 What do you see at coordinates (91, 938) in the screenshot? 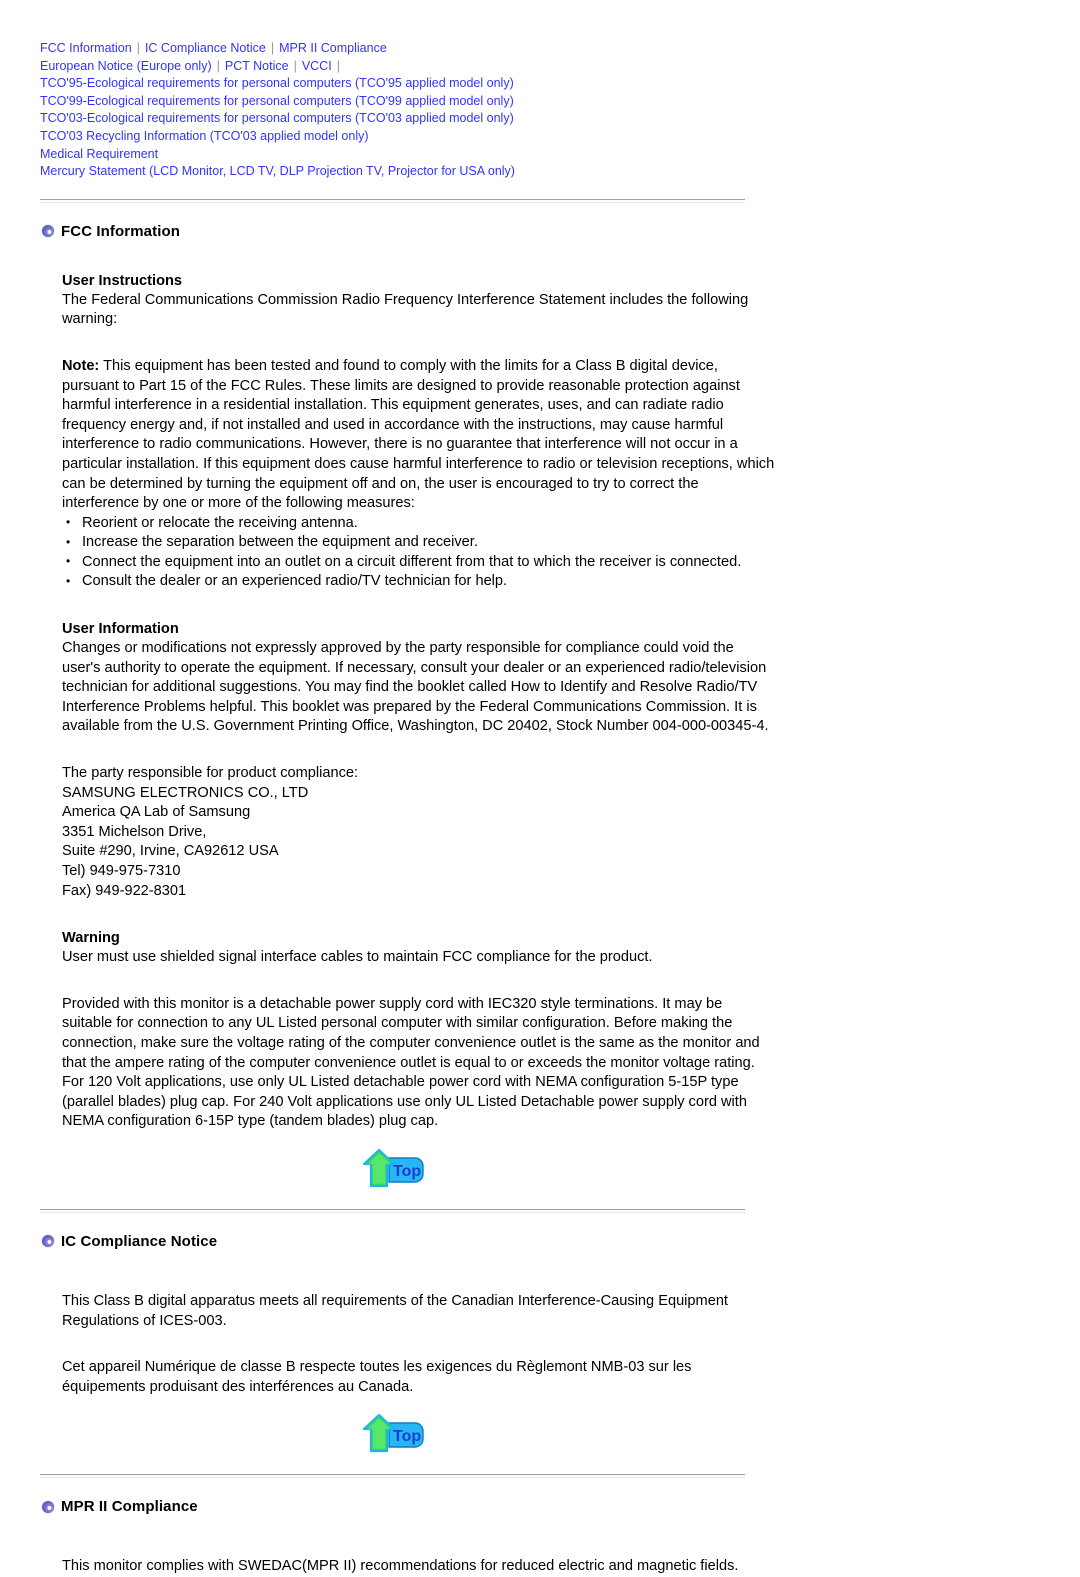
I see `subheading-warning: Warning` at bounding box center [91, 938].